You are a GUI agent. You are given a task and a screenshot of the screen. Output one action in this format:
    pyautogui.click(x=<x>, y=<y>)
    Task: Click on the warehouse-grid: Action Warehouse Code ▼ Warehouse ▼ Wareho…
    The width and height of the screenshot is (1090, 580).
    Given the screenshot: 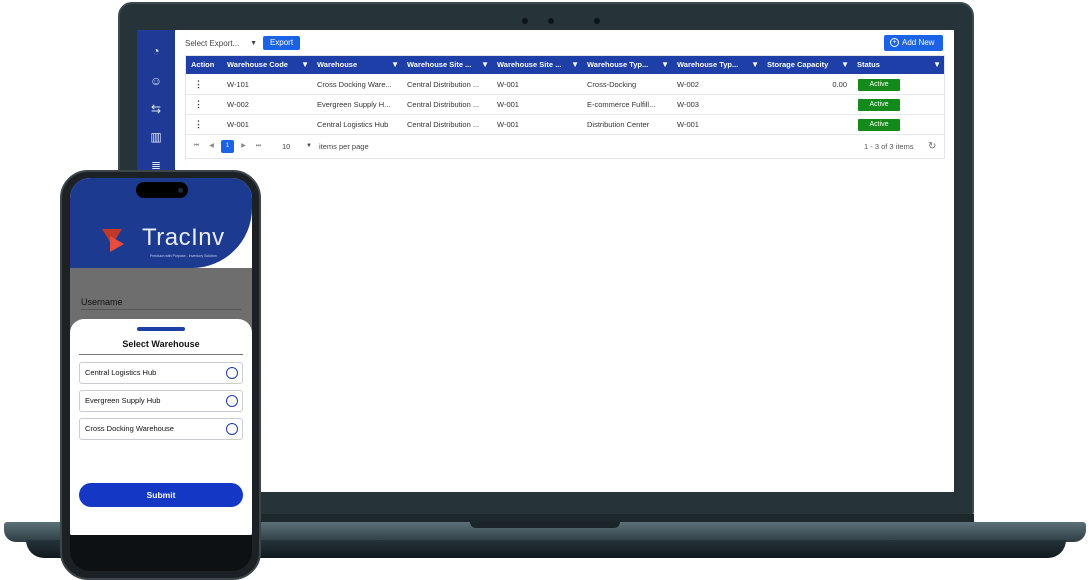 What is the action you would take?
    pyautogui.click(x=565, y=107)
    